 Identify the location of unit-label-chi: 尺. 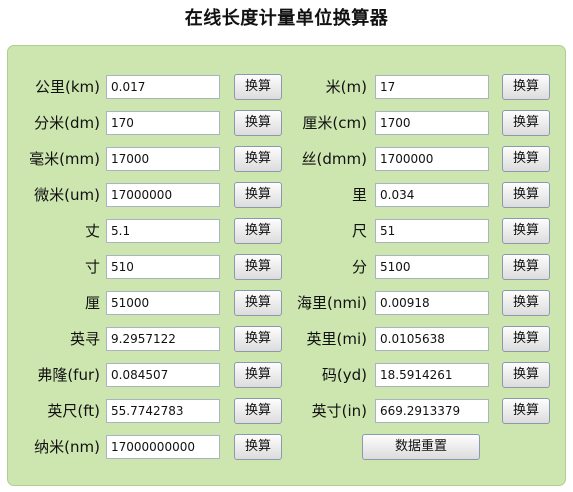
(359, 231).